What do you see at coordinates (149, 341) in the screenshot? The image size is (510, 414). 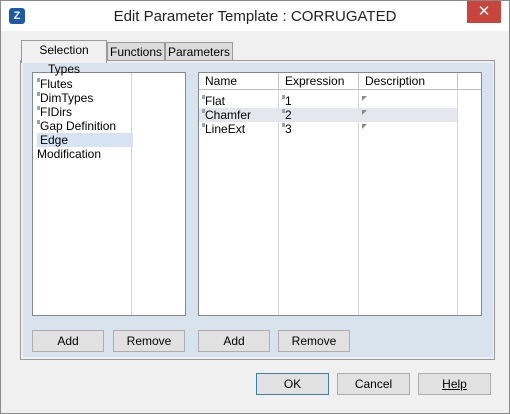 I see `selection-remove-button: Remove` at bounding box center [149, 341].